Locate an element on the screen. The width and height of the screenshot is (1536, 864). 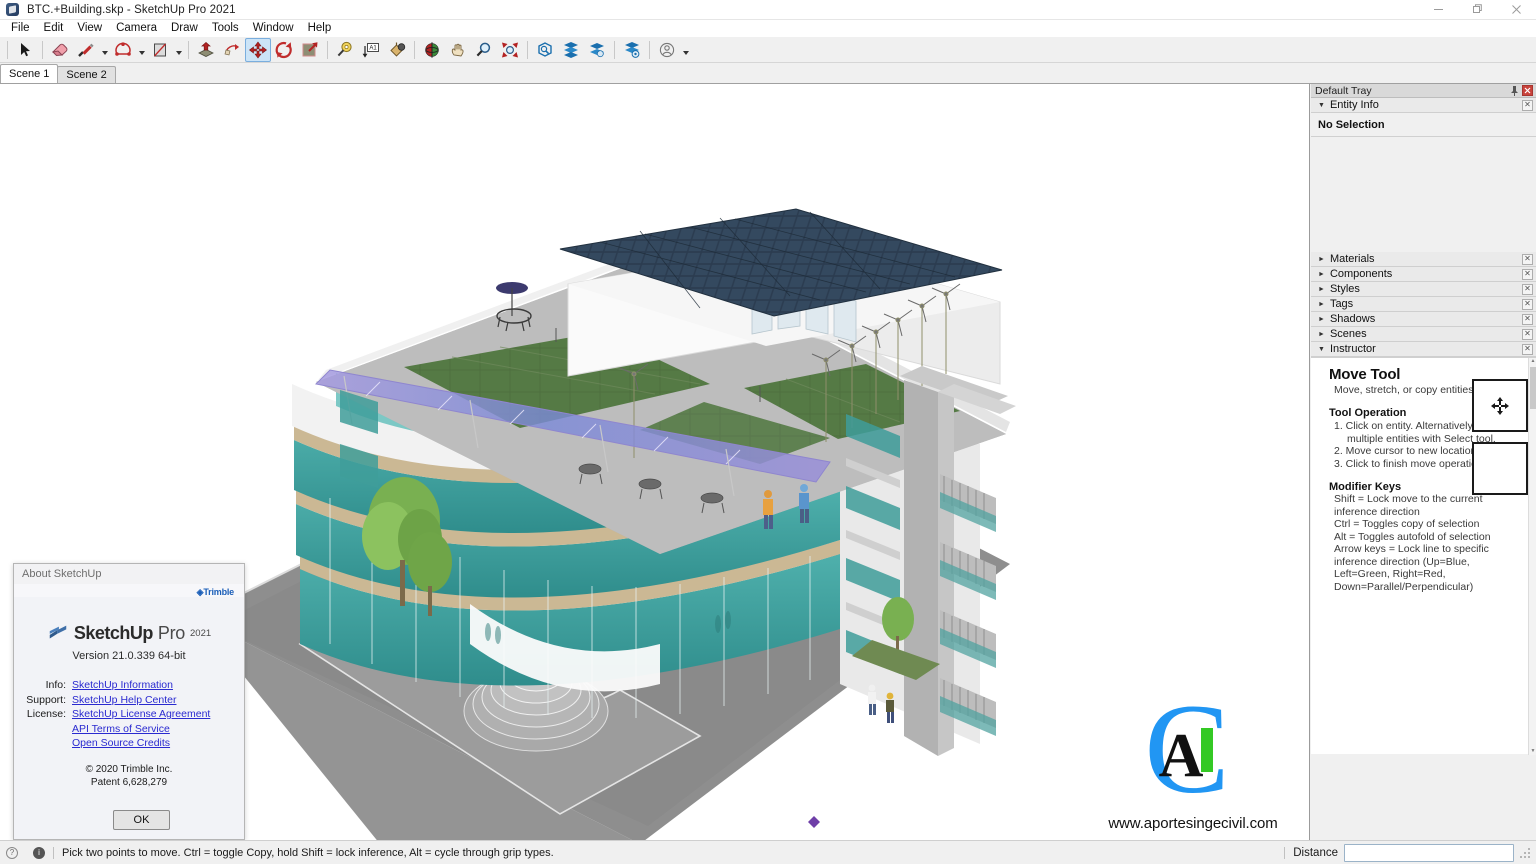
menu-edit: Edit is located at coordinates (54, 28).